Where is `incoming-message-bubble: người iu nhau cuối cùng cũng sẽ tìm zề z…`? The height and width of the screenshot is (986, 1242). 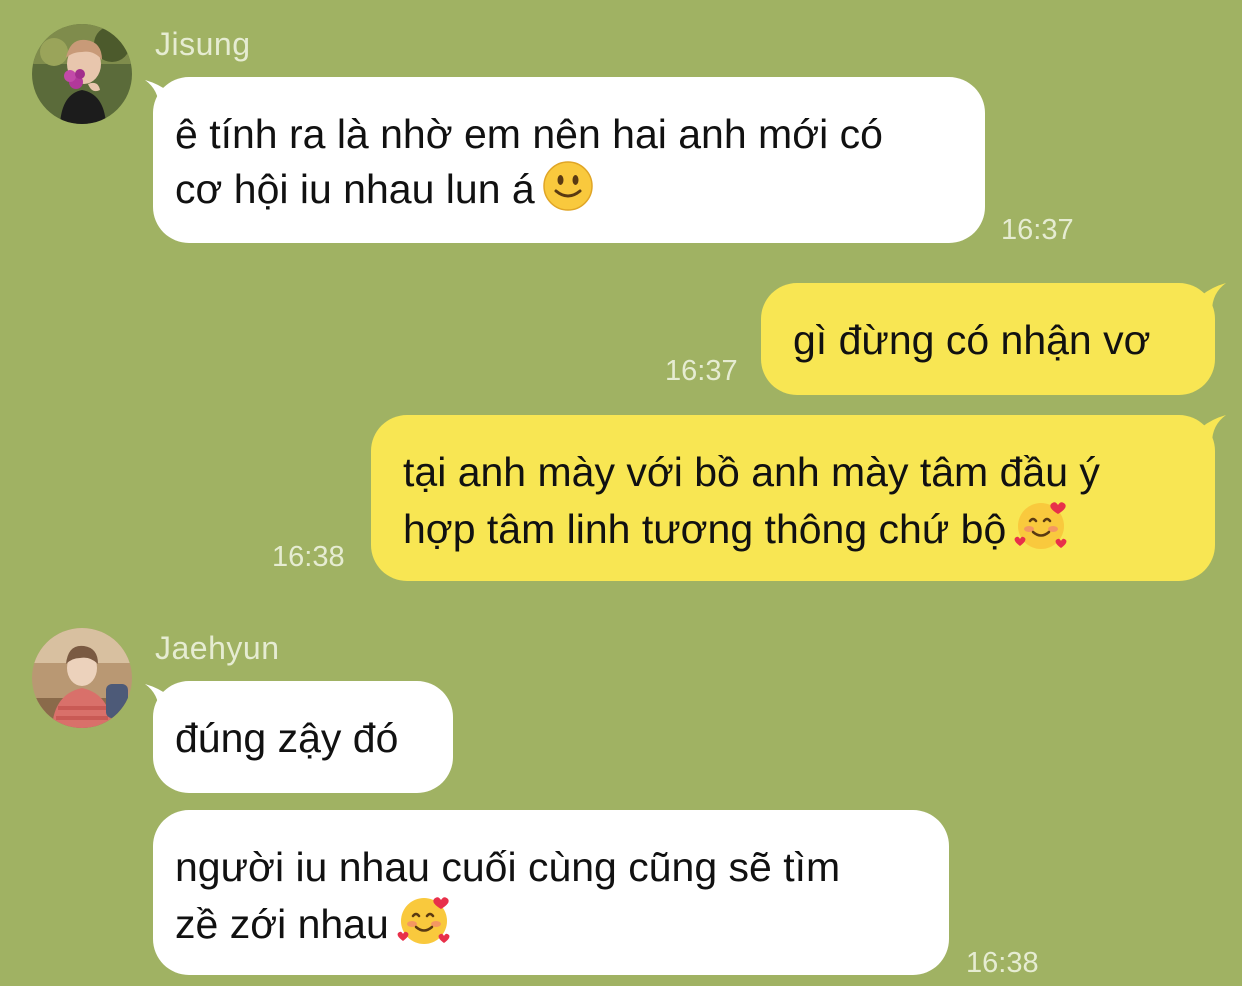
incoming-message-bubble: người iu nhau cuối cùng cũng sẽ tìm zề z… is located at coordinates (551, 892).